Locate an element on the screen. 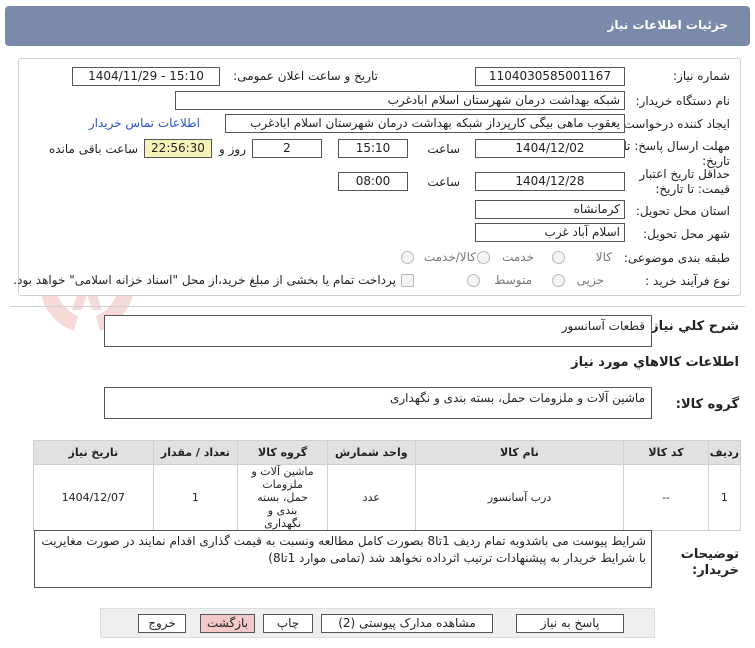 The width and height of the screenshot is (755, 648). col-header-unit: واحد شمارش is located at coordinates (371, 452).